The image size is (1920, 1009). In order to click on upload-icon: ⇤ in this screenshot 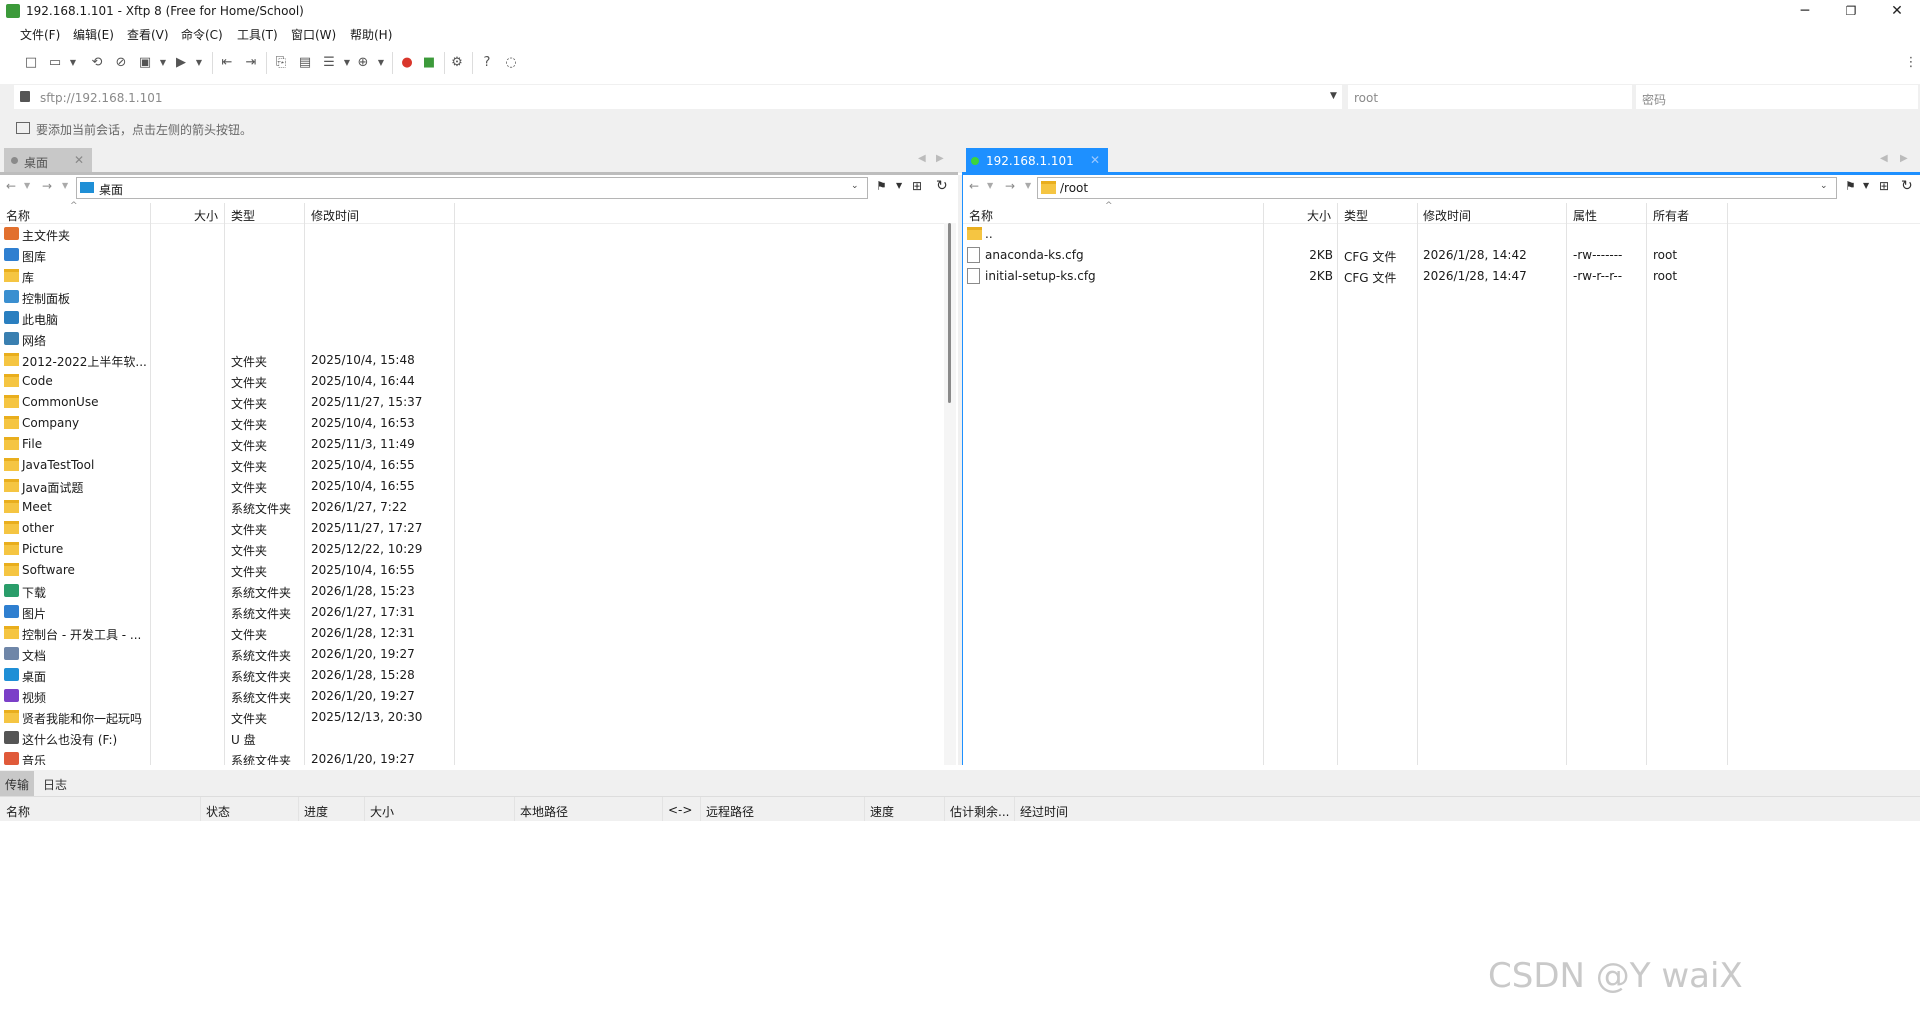, I will do `click(227, 63)`.